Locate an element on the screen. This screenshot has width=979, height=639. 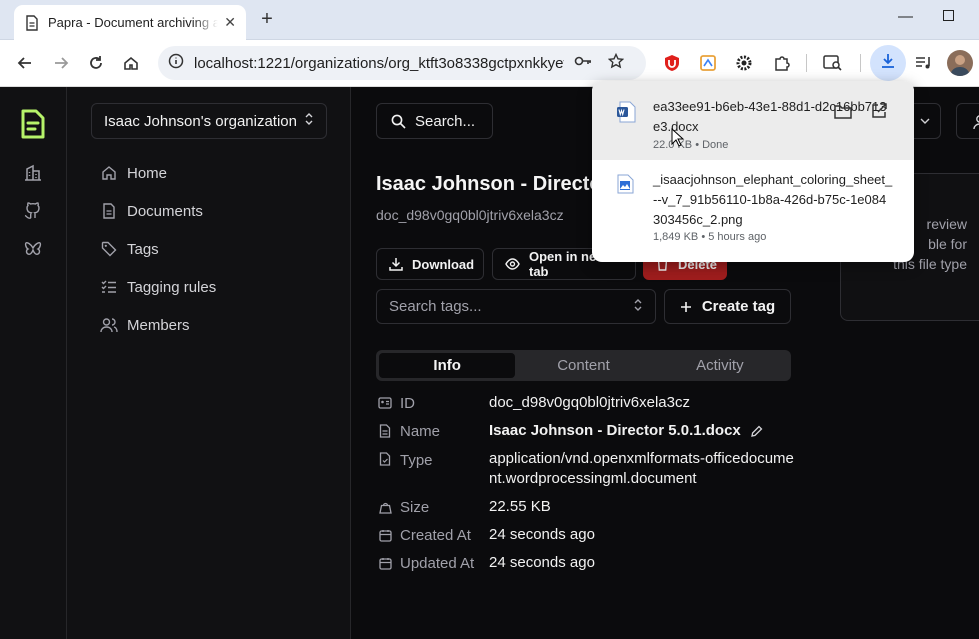
info-row-name: Name Isaac Johnson - Director 5.0.1.docx is located at coordinates (586, 431).